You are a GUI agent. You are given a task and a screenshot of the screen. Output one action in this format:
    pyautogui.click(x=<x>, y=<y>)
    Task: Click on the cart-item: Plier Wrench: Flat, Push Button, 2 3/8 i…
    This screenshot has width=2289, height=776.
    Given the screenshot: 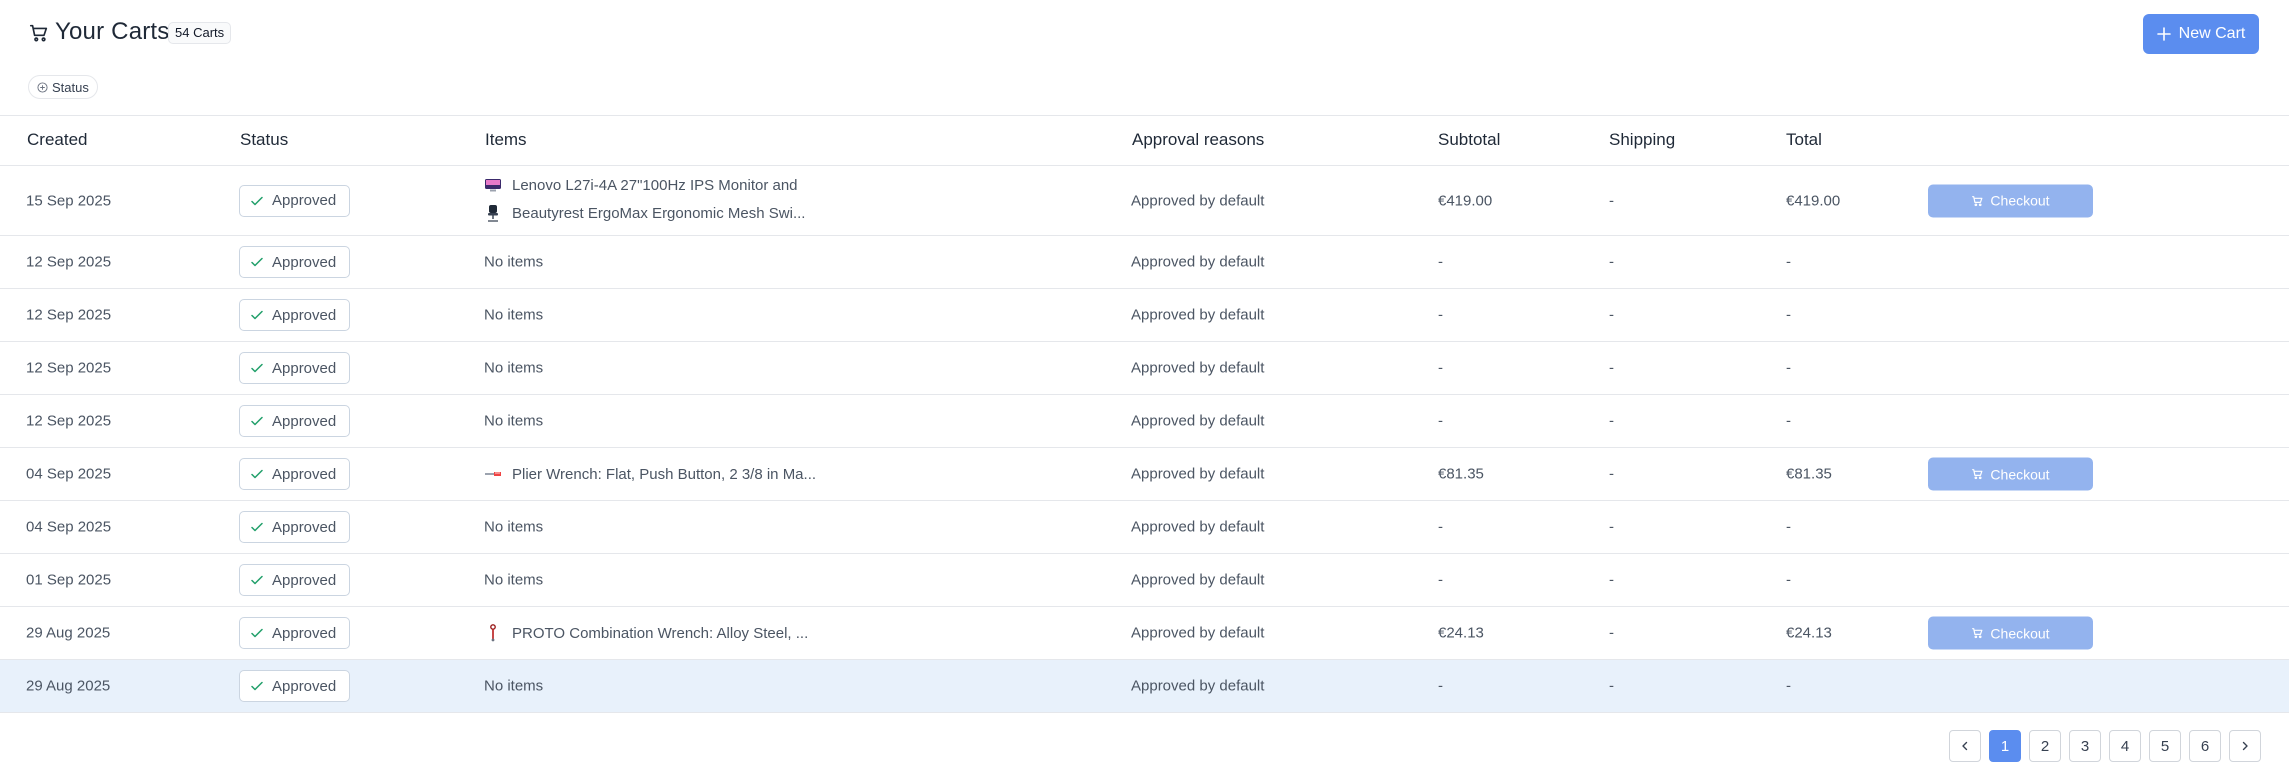 What is the action you would take?
    pyautogui.click(x=650, y=474)
    